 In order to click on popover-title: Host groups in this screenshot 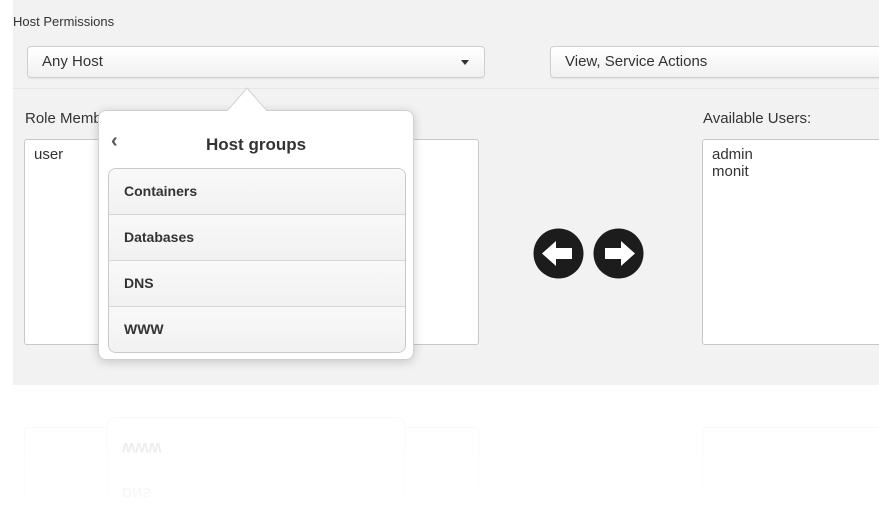, I will do `click(256, 144)`.